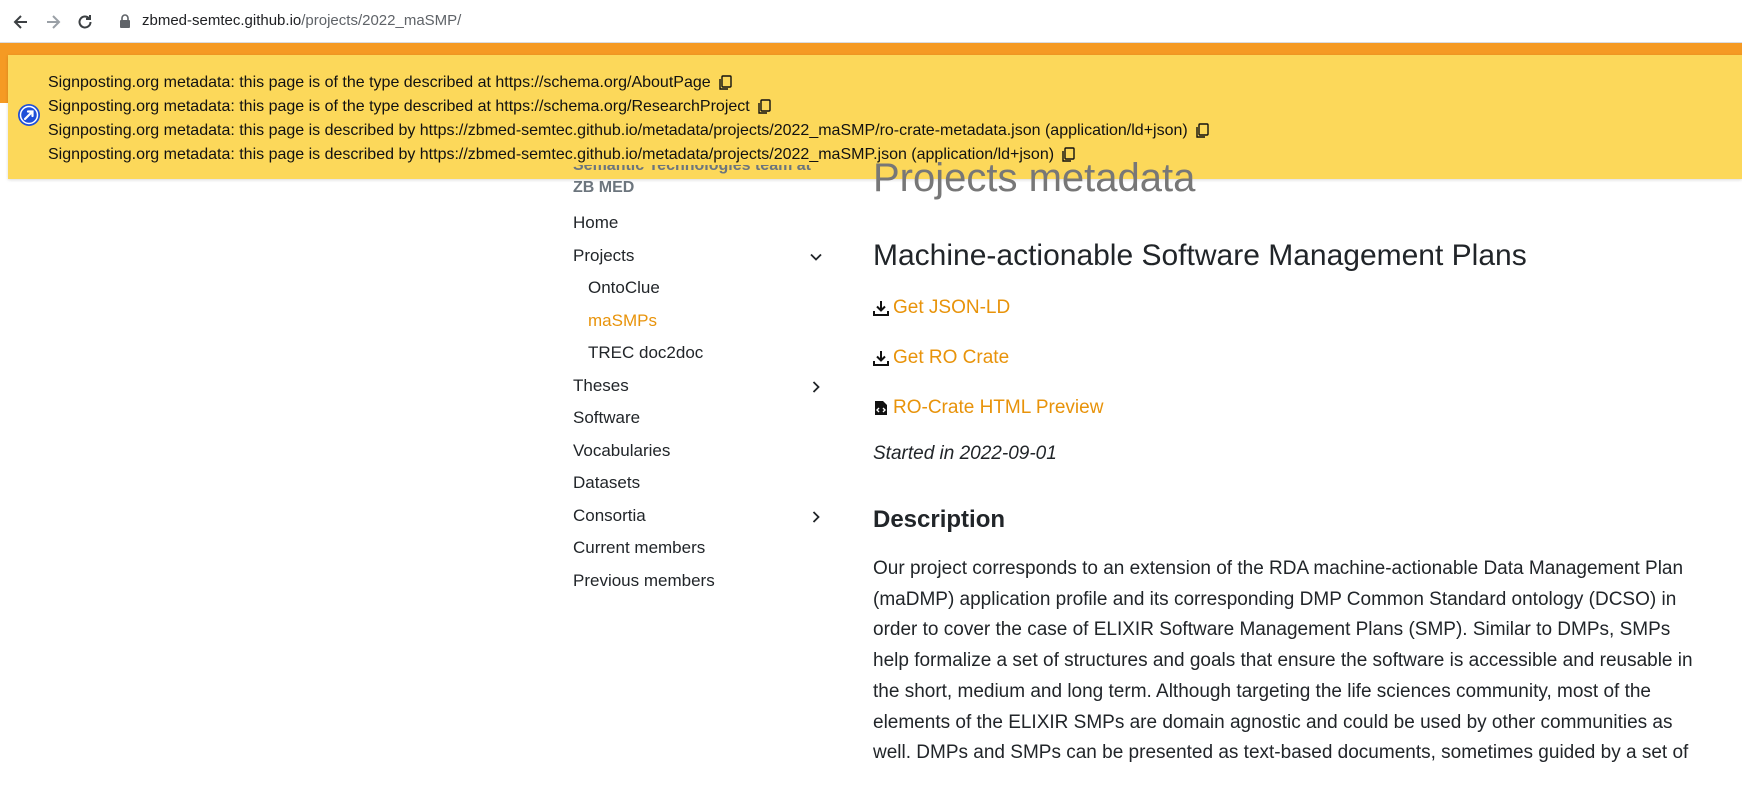  I want to click on site-title-line2: ZB MED, so click(604, 187).